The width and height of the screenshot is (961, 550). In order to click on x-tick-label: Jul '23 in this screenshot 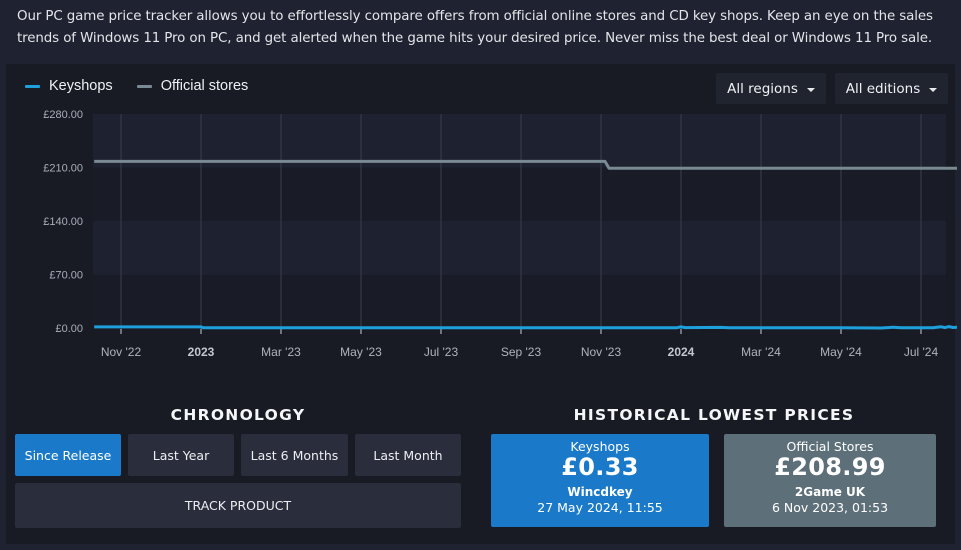, I will do `click(441, 352)`.